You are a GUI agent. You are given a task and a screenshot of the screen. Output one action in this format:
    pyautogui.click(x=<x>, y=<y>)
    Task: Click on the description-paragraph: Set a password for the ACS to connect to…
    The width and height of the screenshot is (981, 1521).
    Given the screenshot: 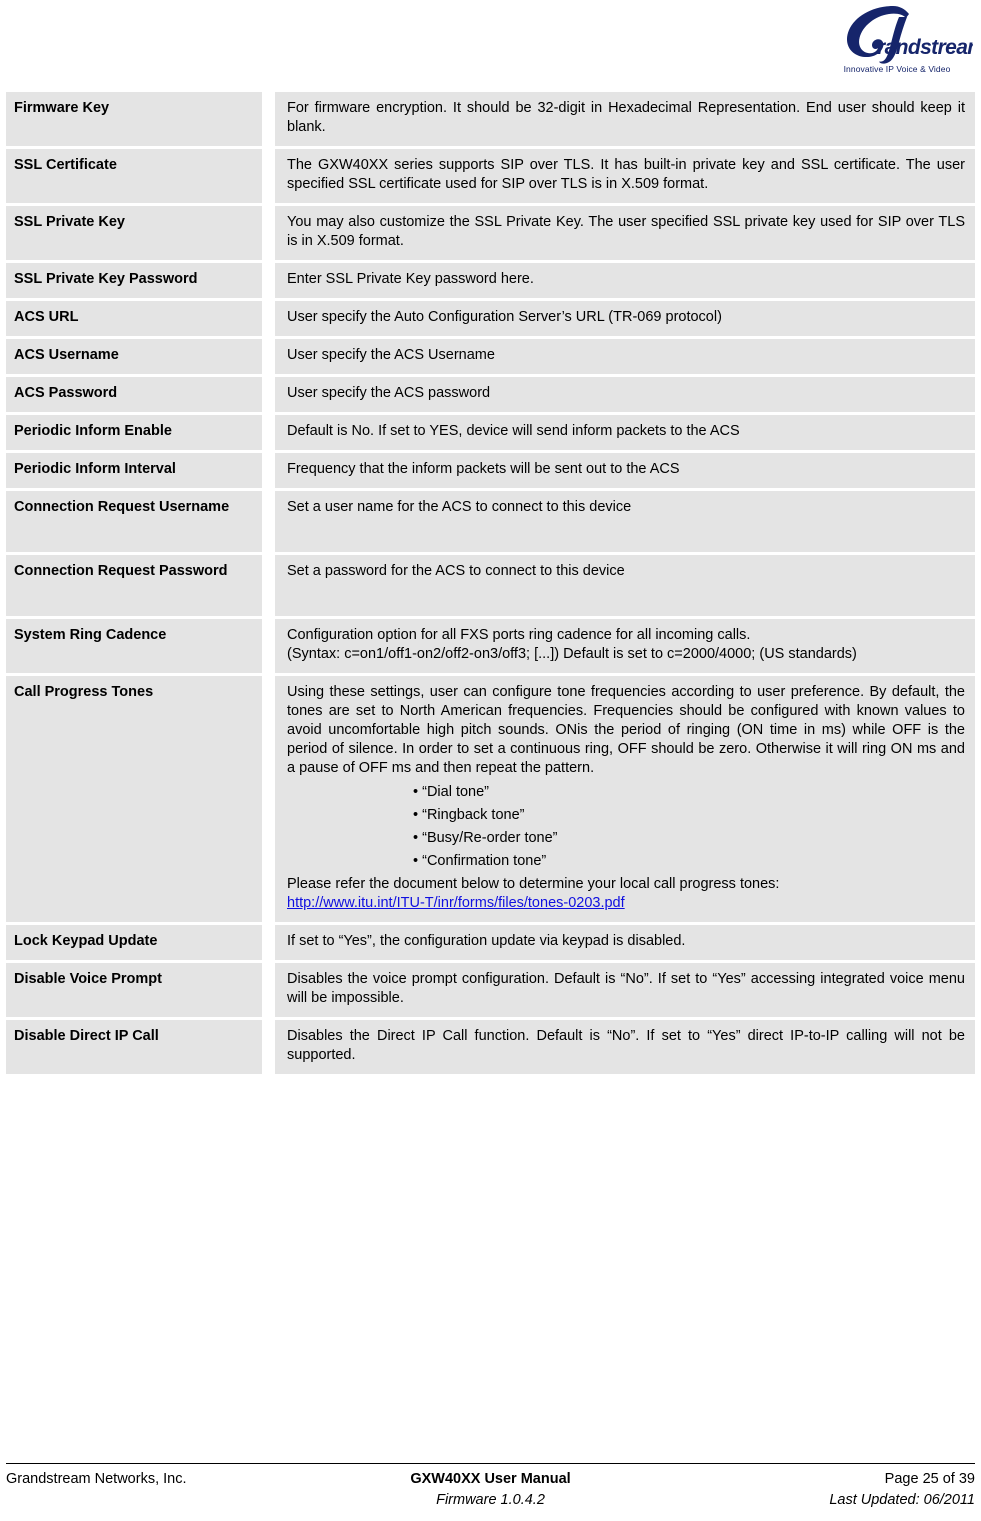 What is the action you would take?
    pyautogui.click(x=456, y=571)
    